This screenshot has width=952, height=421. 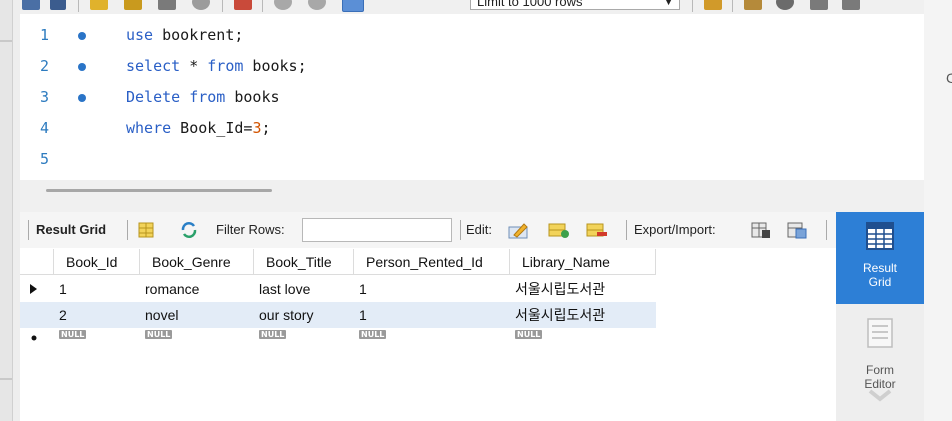 What do you see at coordinates (6, 41) in the screenshot?
I see `gutter-mark` at bounding box center [6, 41].